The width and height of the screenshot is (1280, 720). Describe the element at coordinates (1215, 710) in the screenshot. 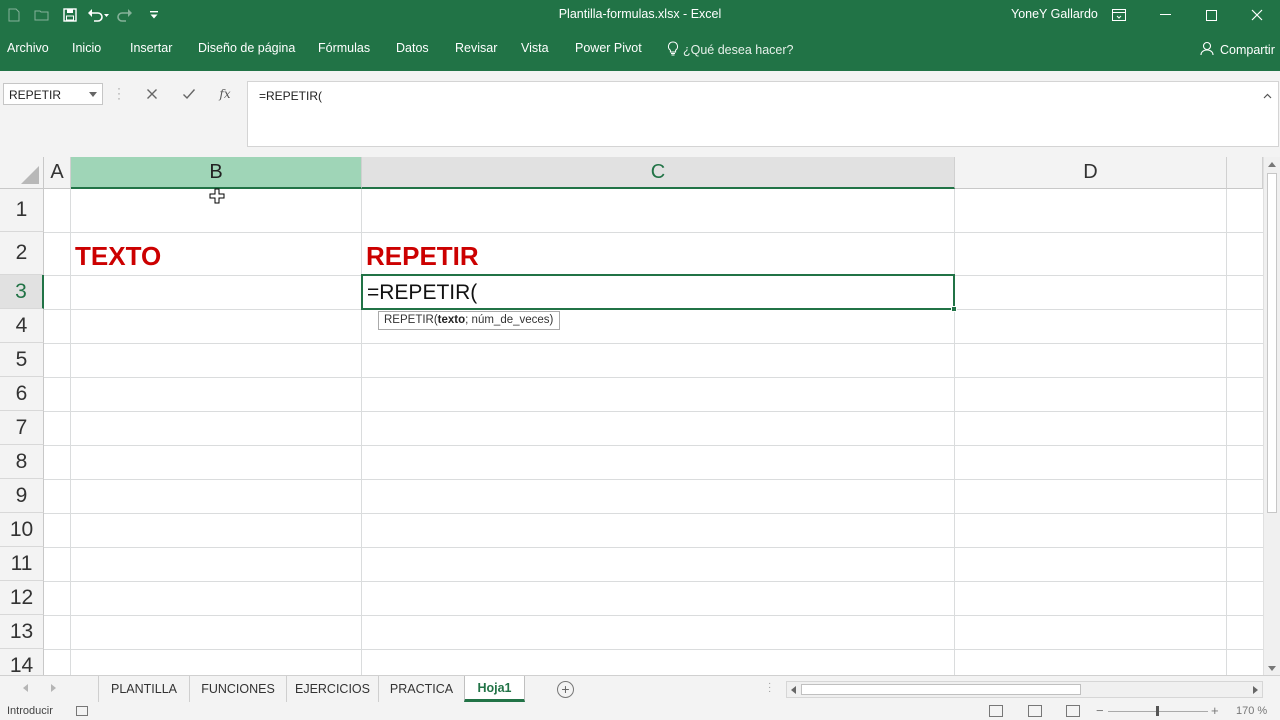

I see `zoom-in-icon: +` at that location.